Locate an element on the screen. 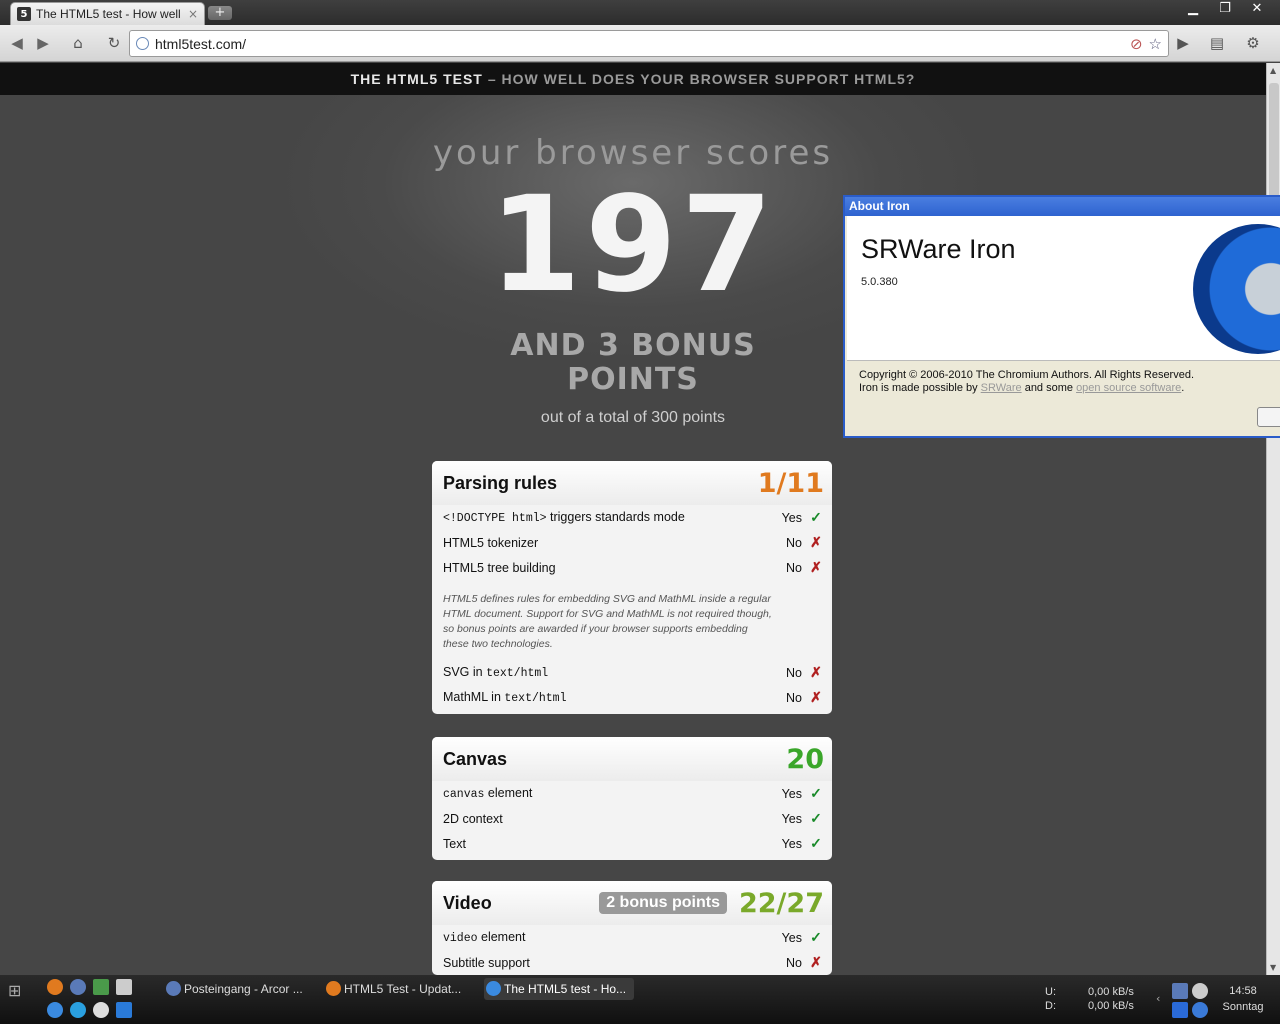 The image size is (1280, 1024). browser-toolbar: ◀ ▶ ⌂ ↻ html5test.com/ ⊘ ☆ ▶ ▤ ⚙ is located at coordinates (640, 43).